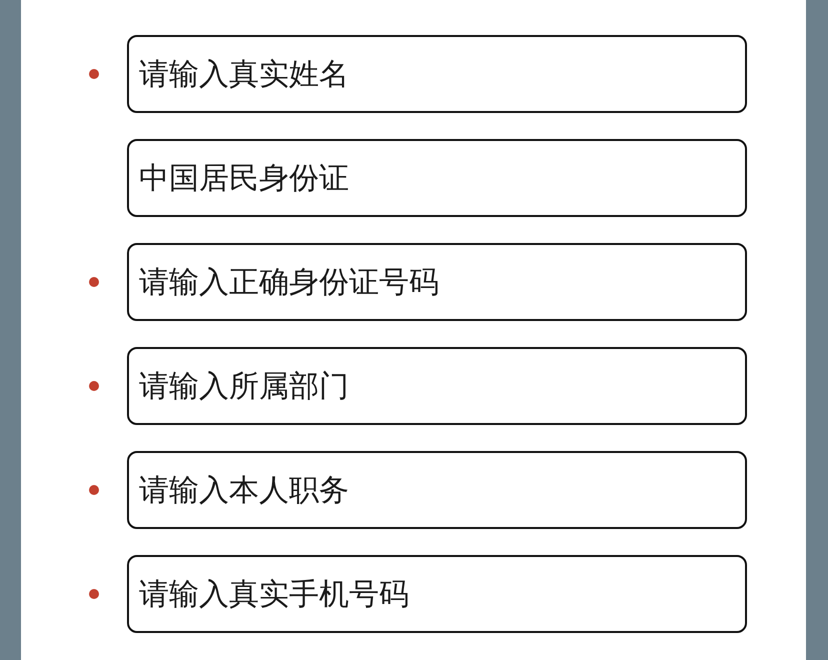 This screenshot has height=660, width=828. Describe the element at coordinates (437, 594) in the screenshot. I see `input-field: 请输入真实手机号码` at that location.